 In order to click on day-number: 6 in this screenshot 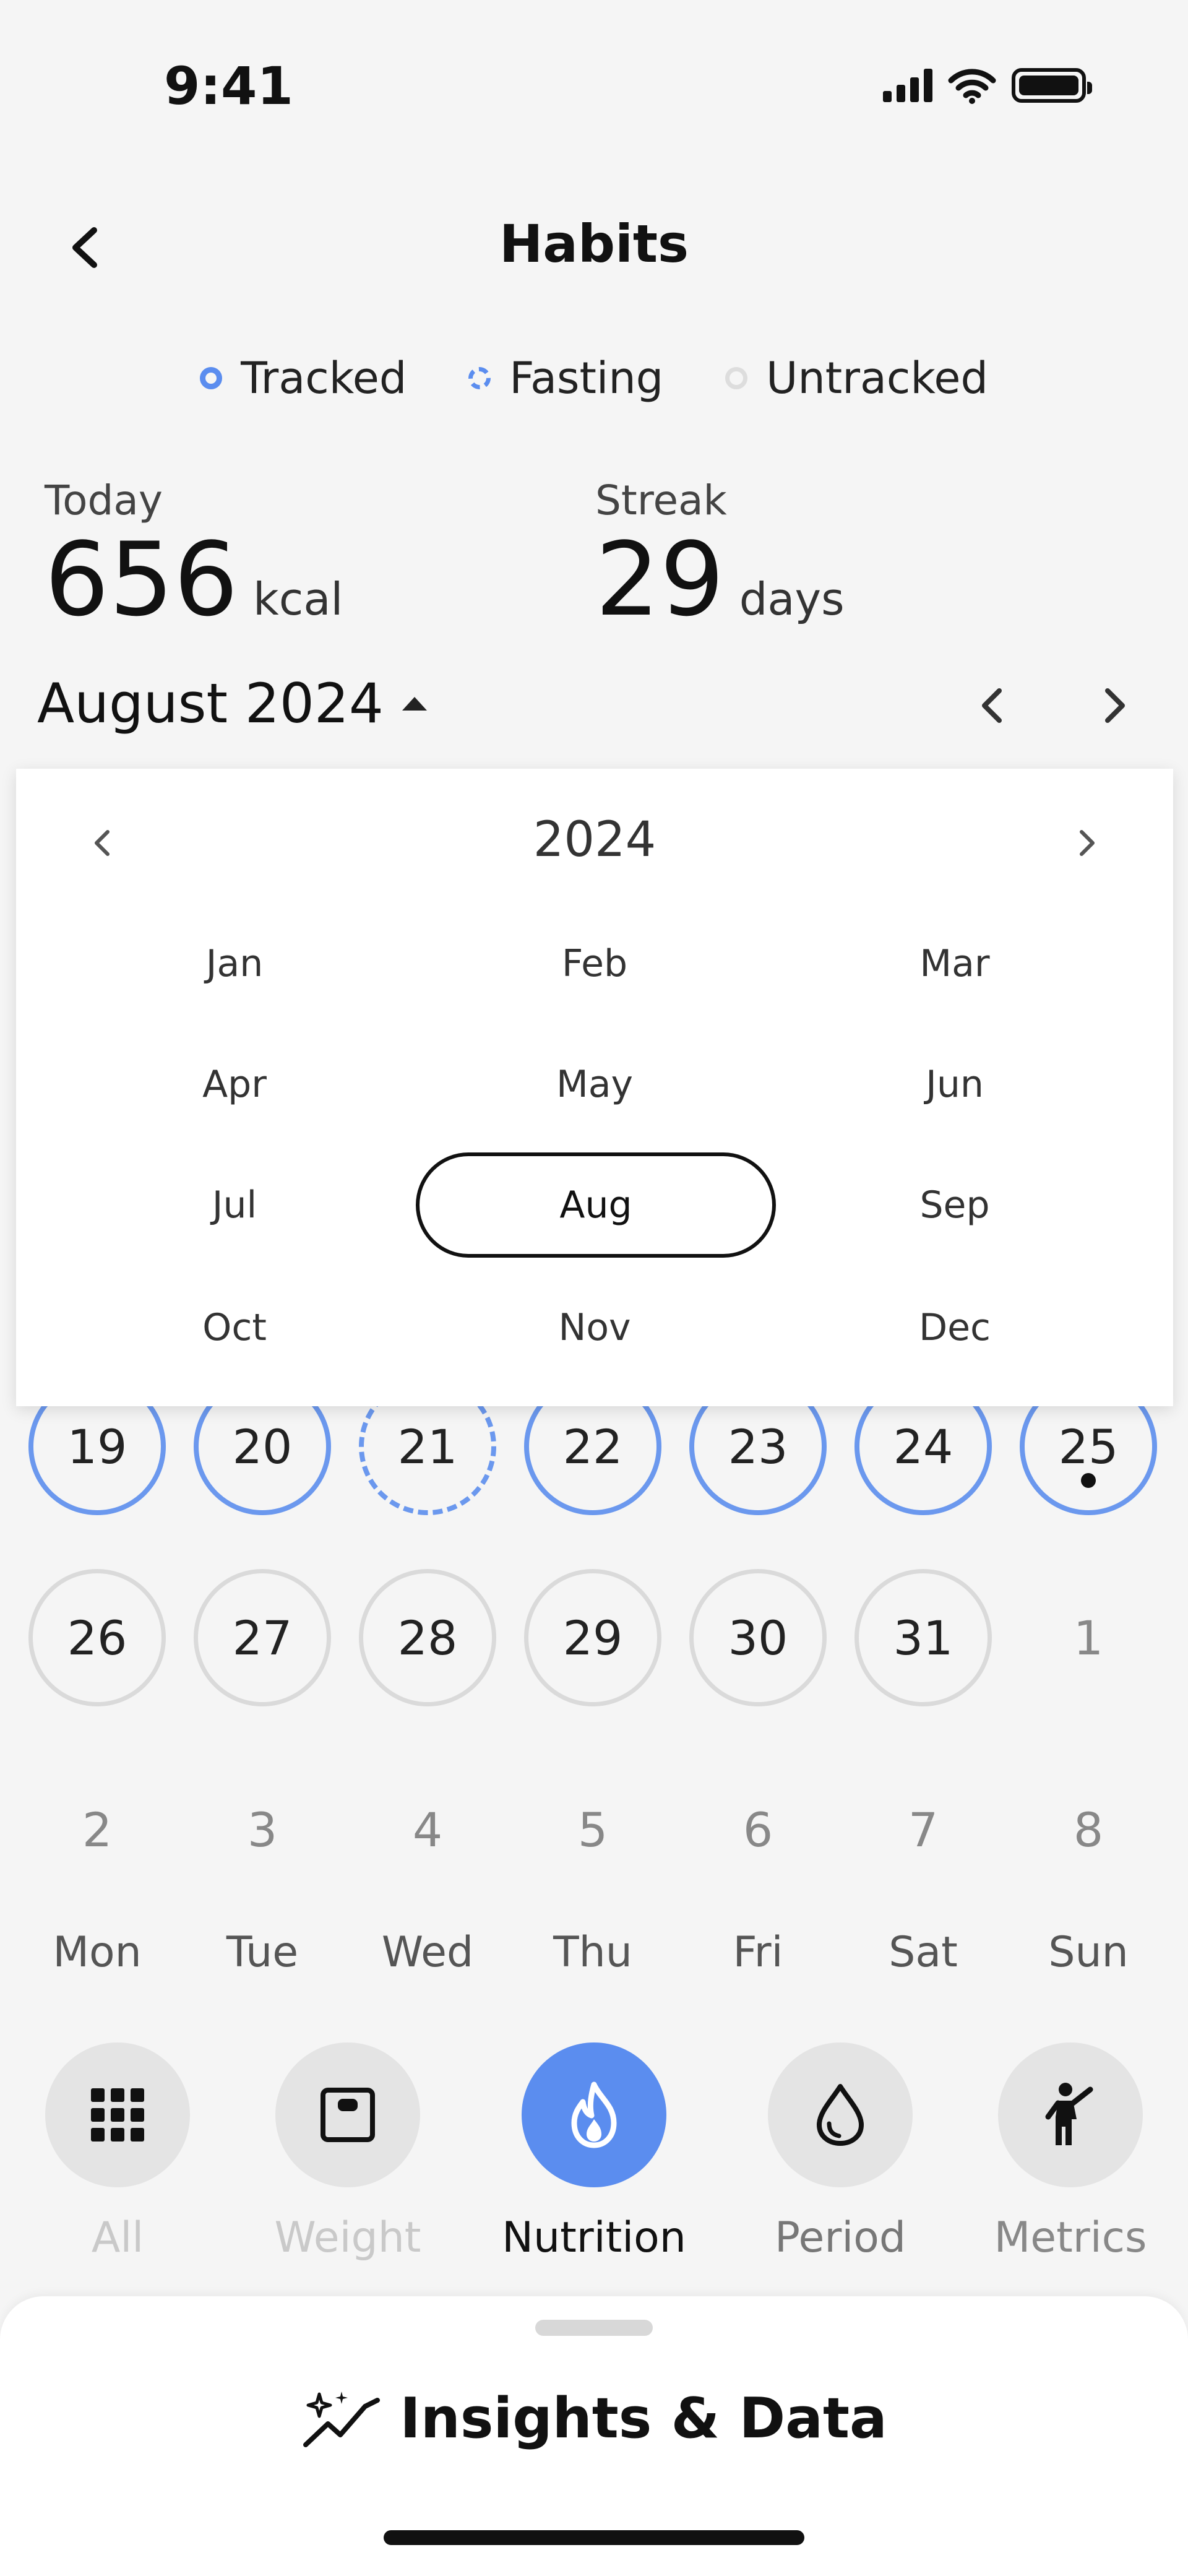, I will do `click(757, 1829)`.